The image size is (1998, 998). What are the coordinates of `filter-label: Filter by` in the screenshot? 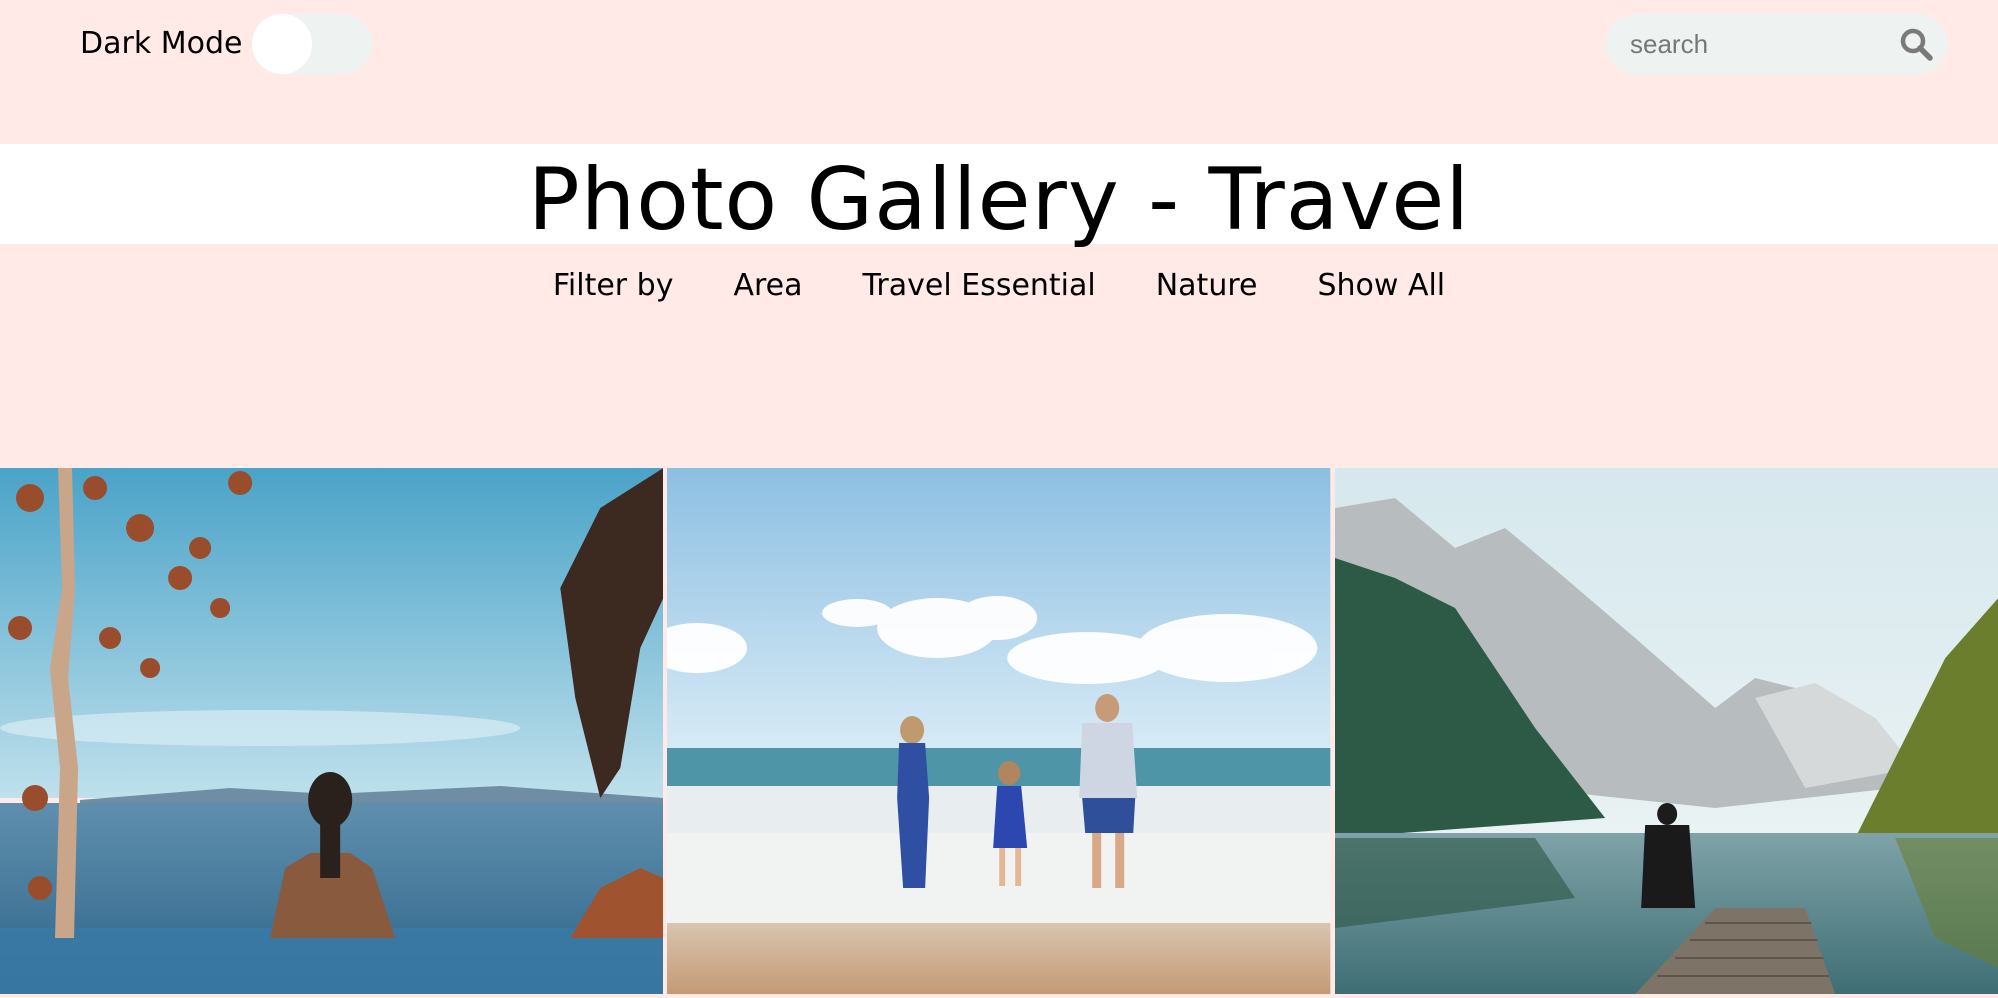 It's located at (613, 285).